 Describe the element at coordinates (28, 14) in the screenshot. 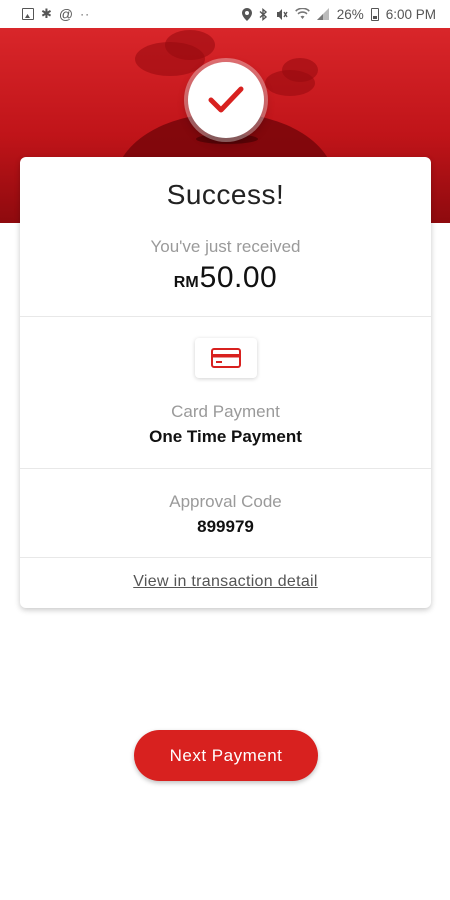

I see `image-icon` at that location.